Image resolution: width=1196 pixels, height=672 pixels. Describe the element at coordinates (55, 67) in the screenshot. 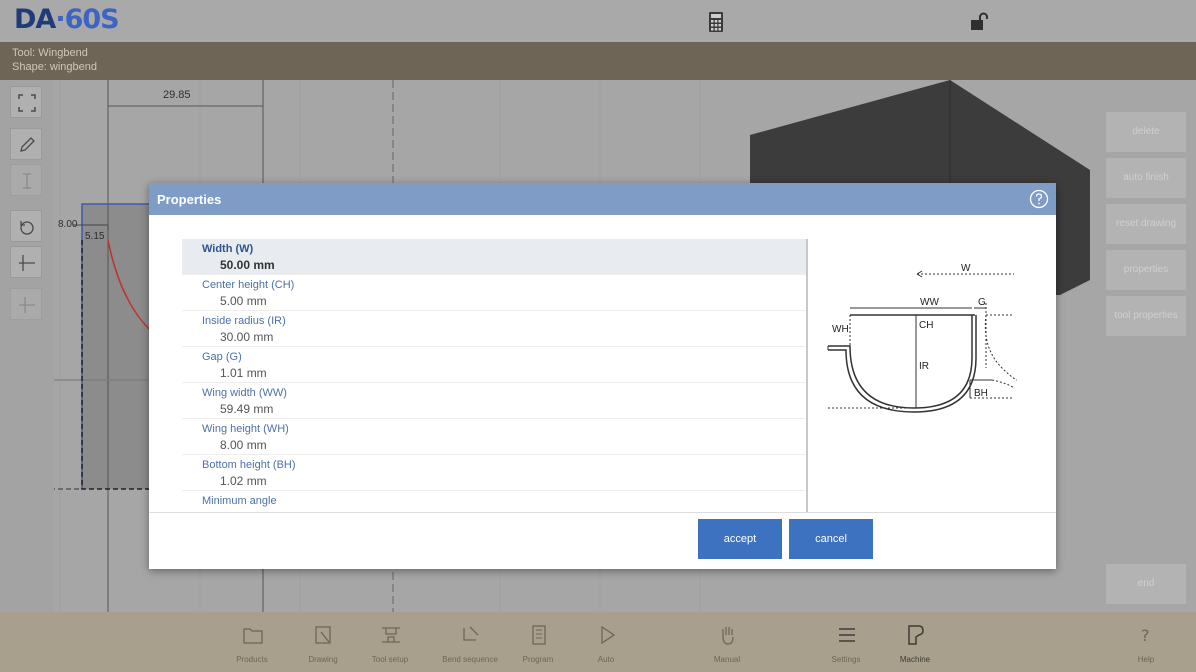

I see `shape-name-text: Shape: wingbend` at that location.